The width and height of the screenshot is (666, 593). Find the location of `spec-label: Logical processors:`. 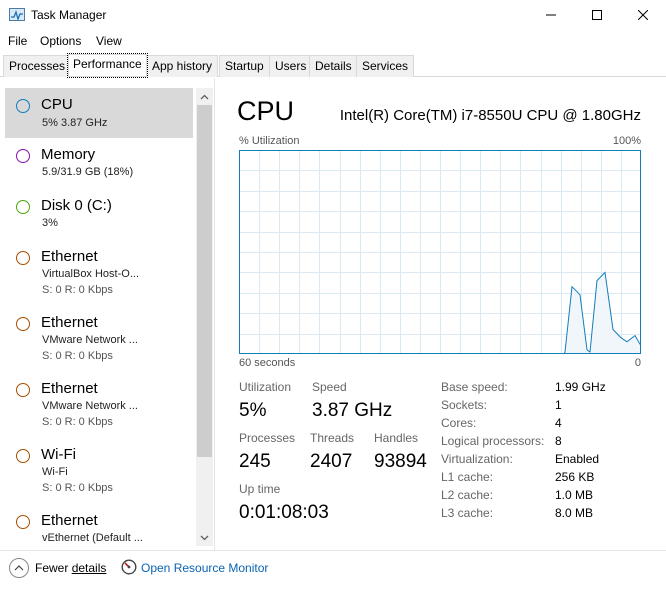

spec-label: Logical processors: is located at coordinates (493, 441).